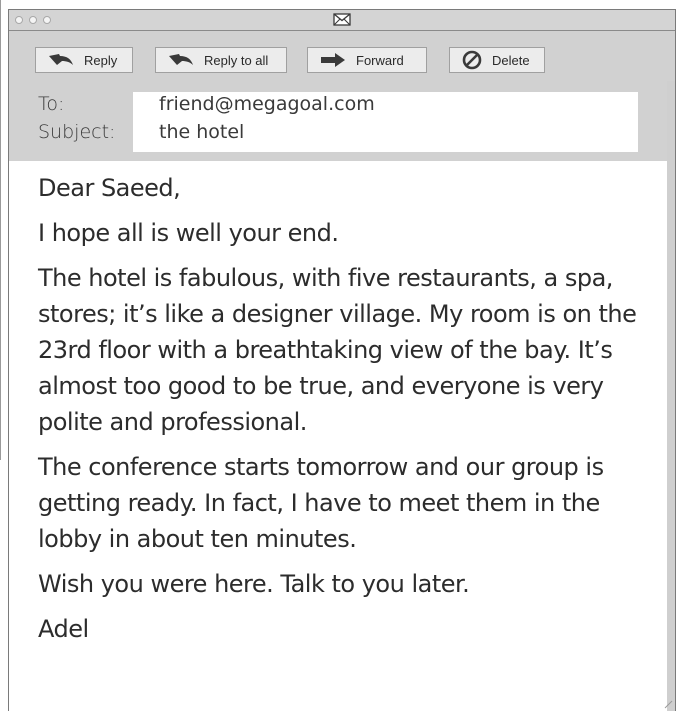  I want to click on envelope-icon, so click(342, 19).